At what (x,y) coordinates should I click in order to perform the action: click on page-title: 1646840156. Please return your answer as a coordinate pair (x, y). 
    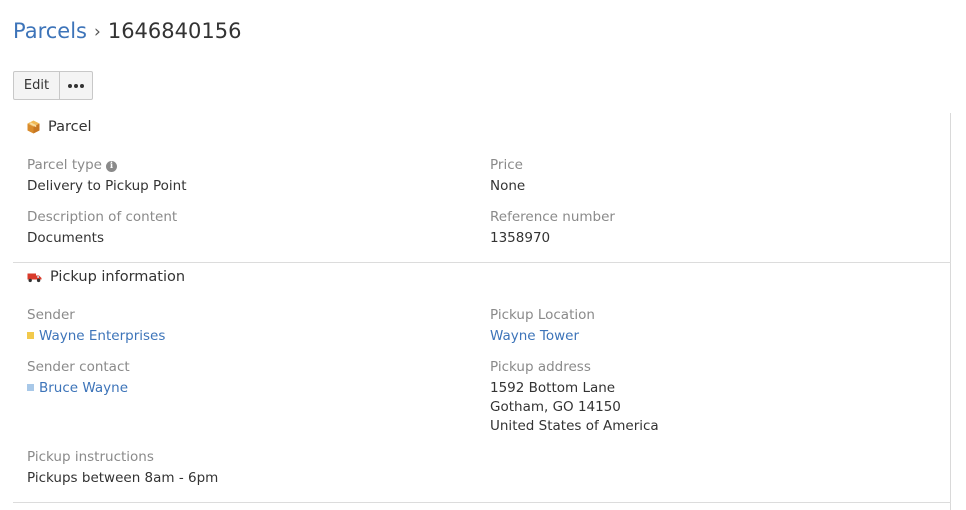
    Looking at the image, I should click on (174, 31).